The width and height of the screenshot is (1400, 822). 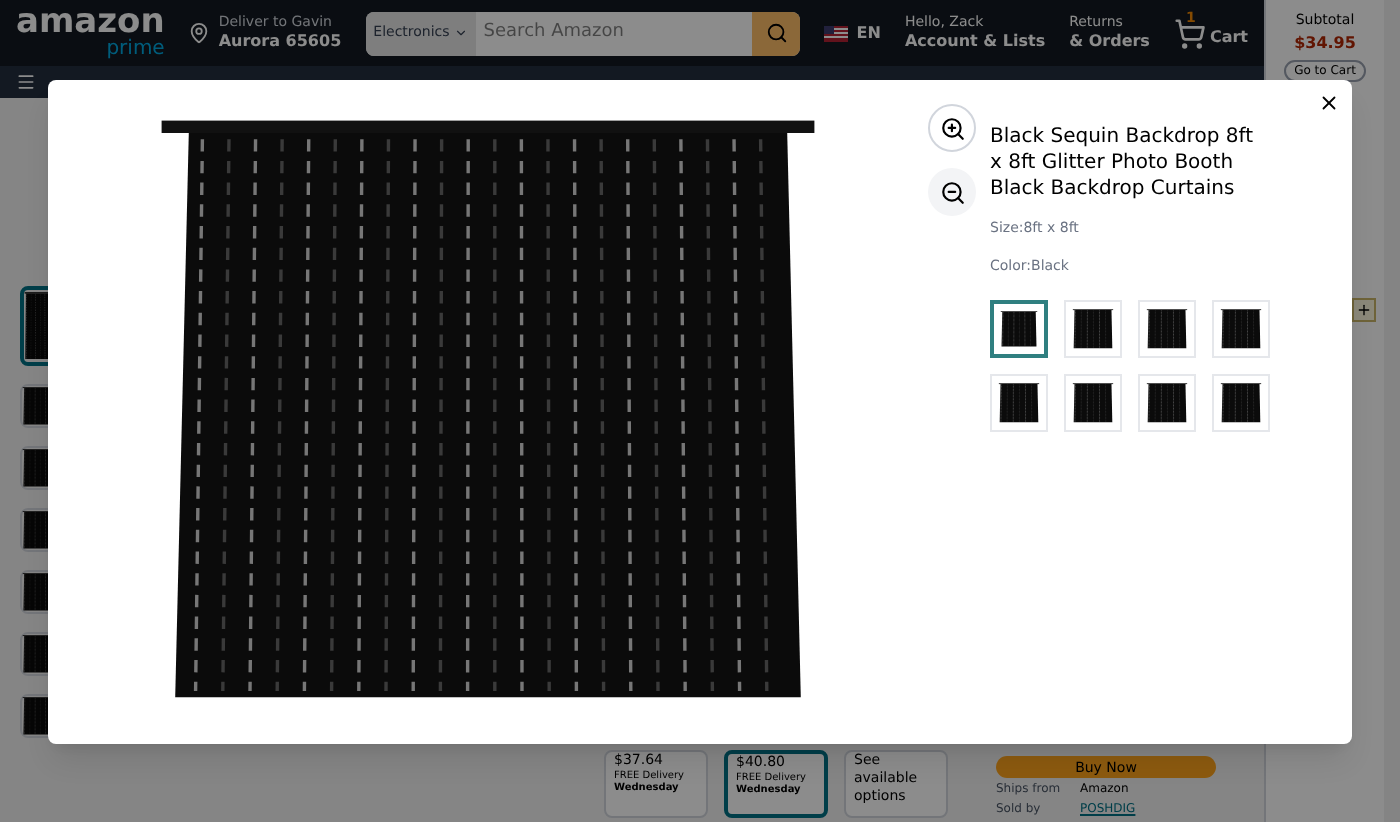 I want to click on zoom-out-button, so click(x=952, y=192).